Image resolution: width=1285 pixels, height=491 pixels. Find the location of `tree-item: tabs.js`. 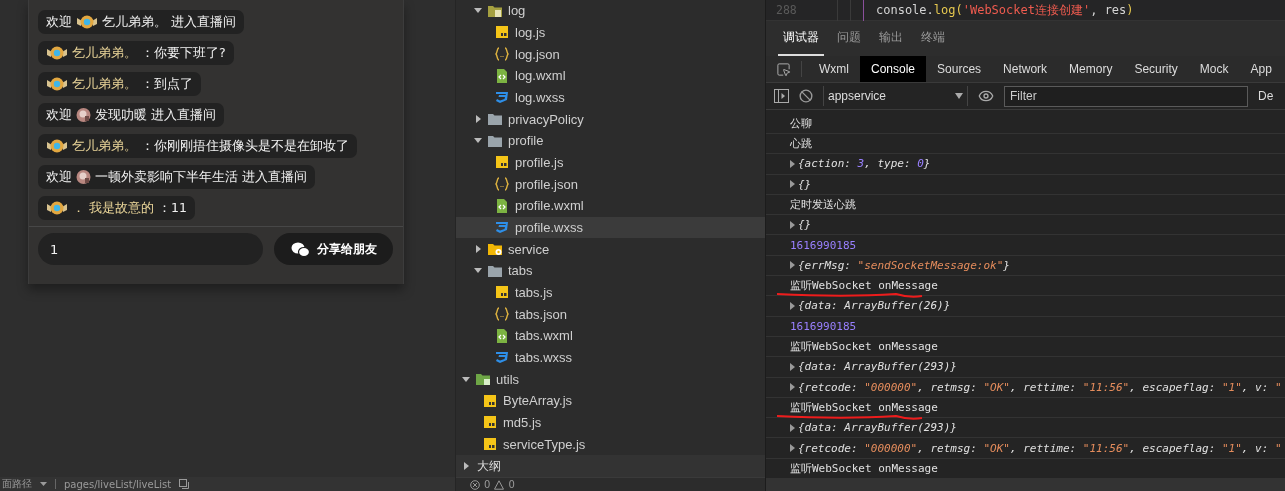

tree-item: tabs.js is located at coordinates (610, 292).